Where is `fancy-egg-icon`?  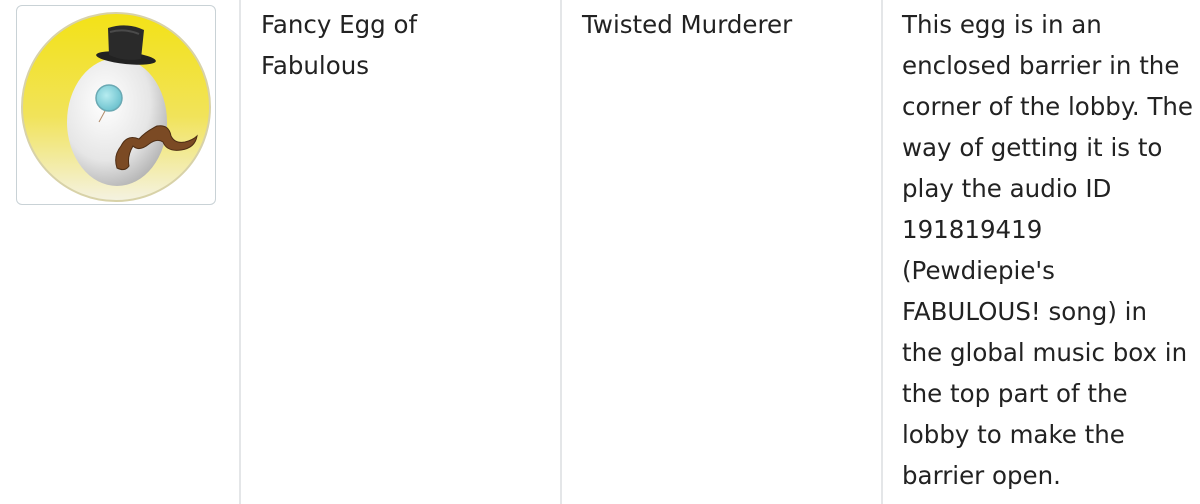 fancy-egg-icon is located at coordinates (116, 107).